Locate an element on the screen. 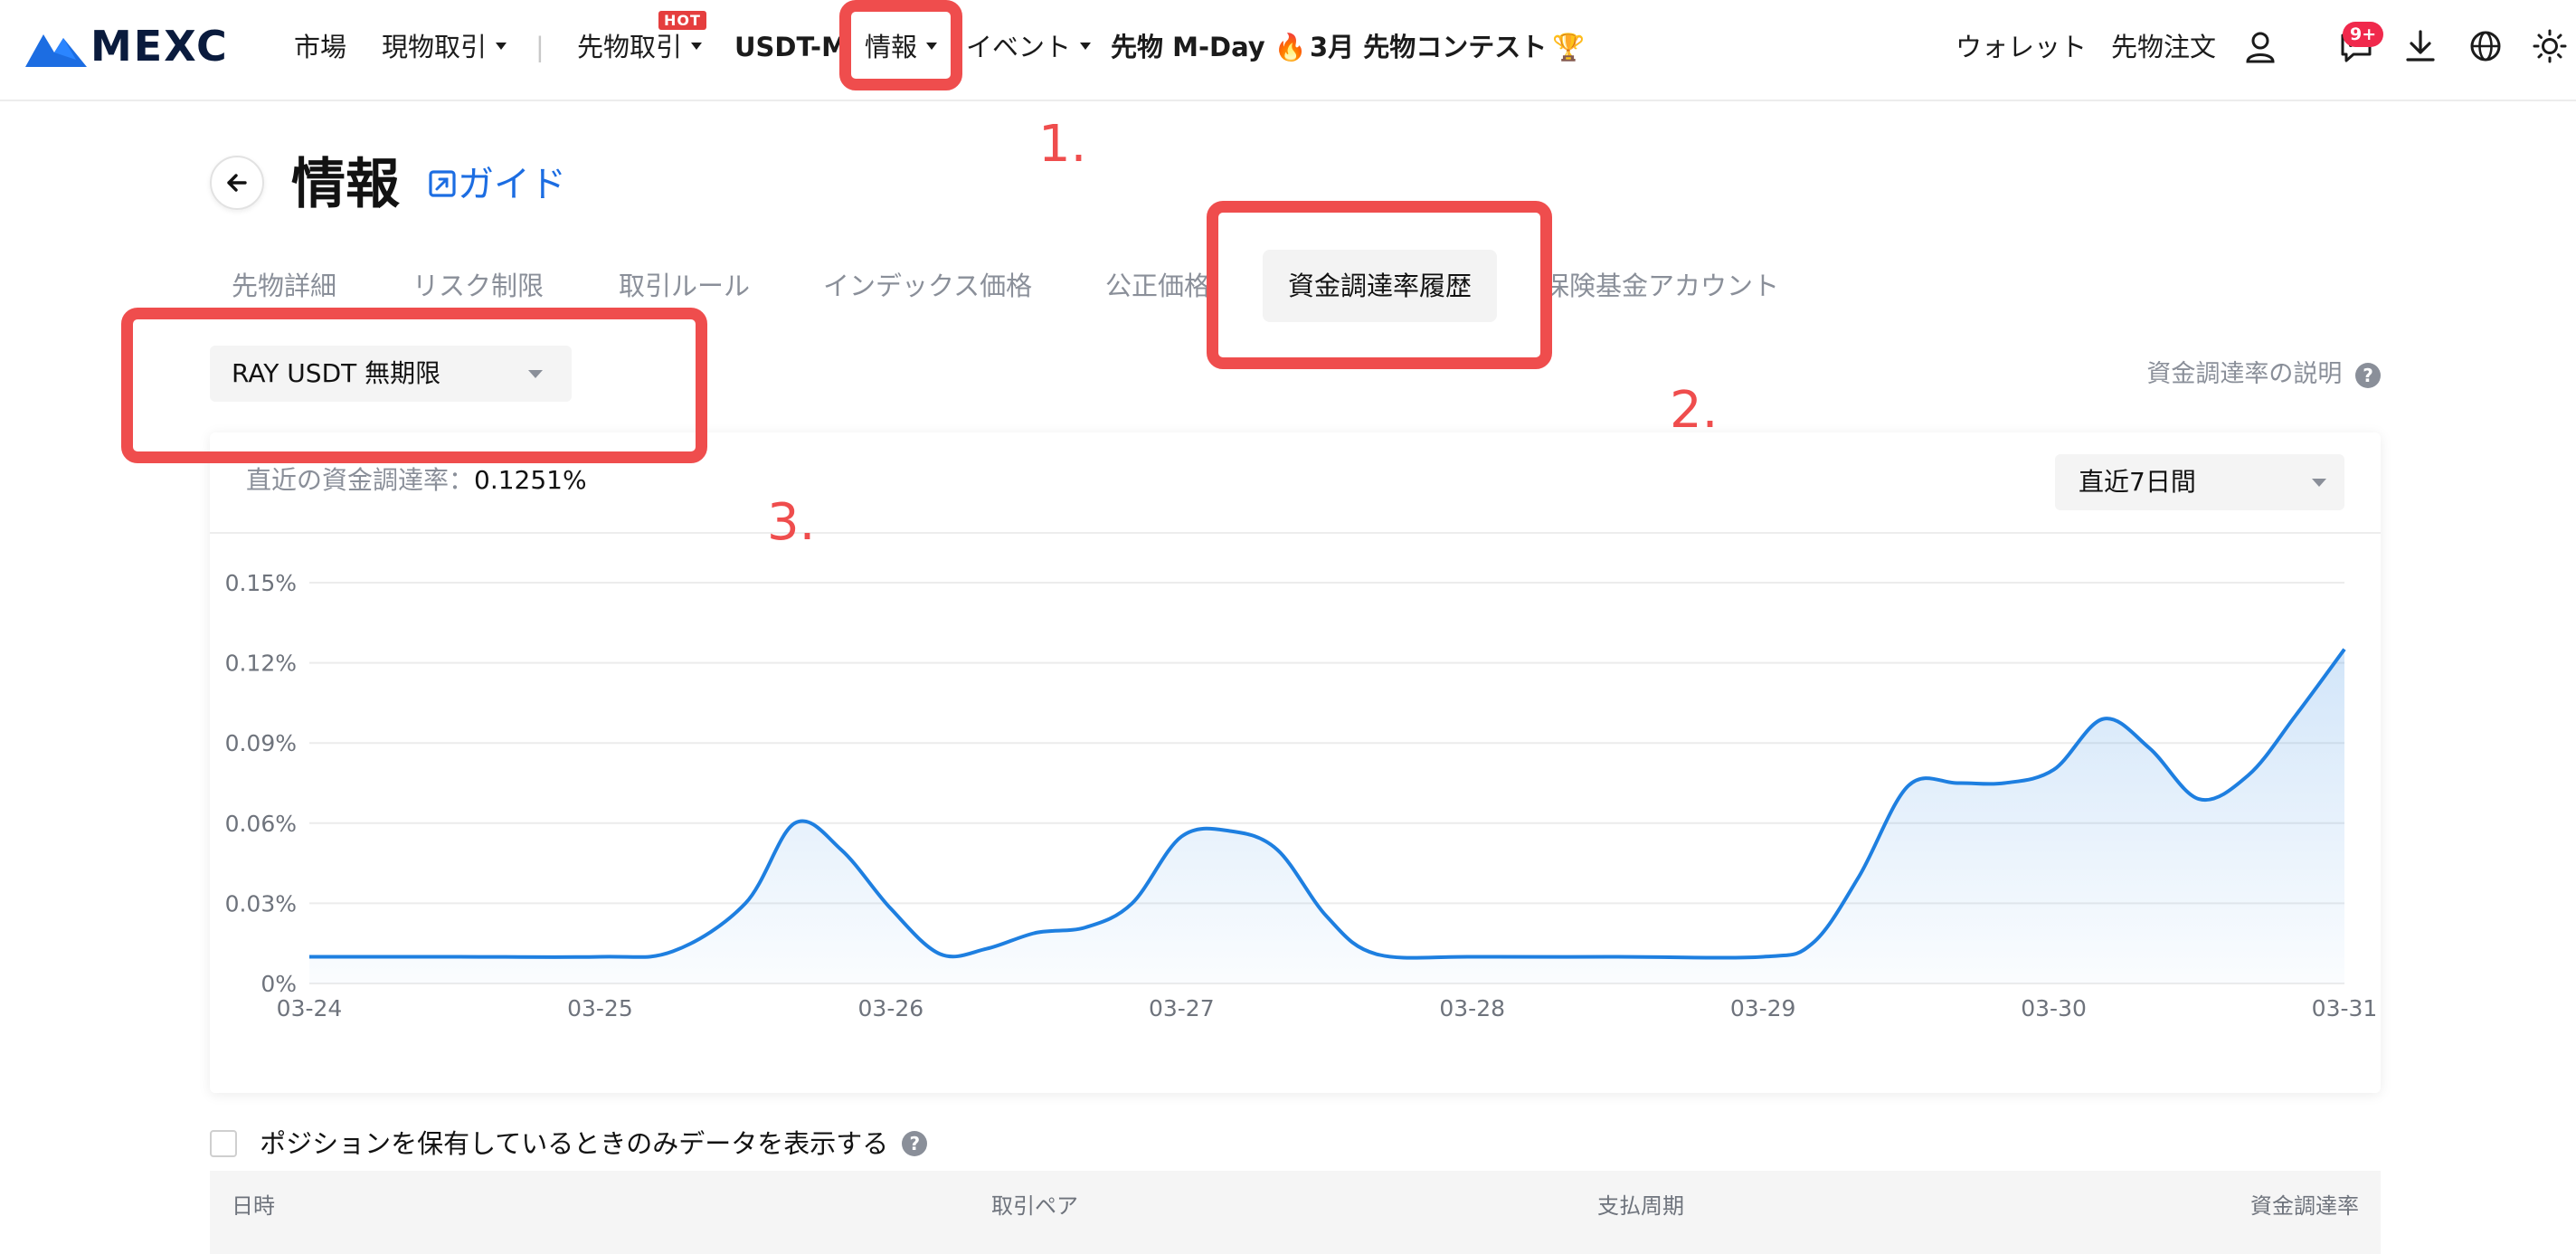  annotation-number-3: 3. is located at coordinates (792, 522).